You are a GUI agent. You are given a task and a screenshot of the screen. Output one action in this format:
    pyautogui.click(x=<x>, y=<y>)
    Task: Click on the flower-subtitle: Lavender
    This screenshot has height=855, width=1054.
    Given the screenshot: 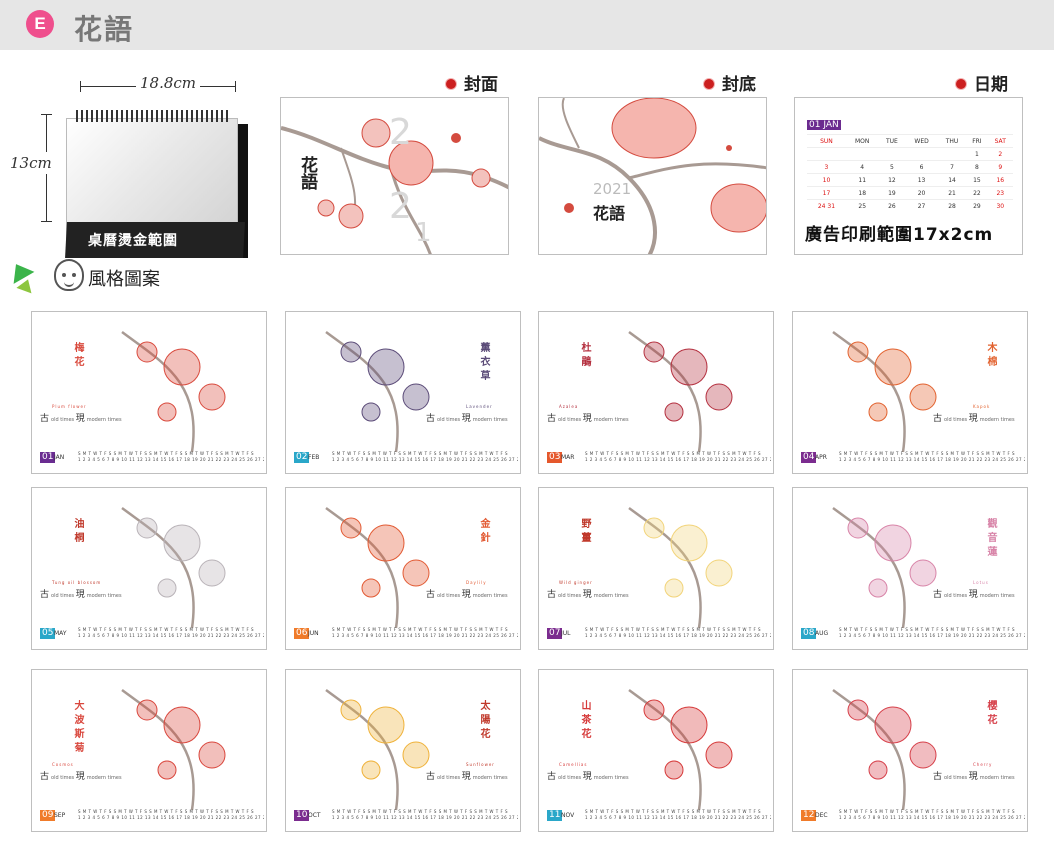 What is the action you would take?
    pyautogui.click(x=479, y=406)
    